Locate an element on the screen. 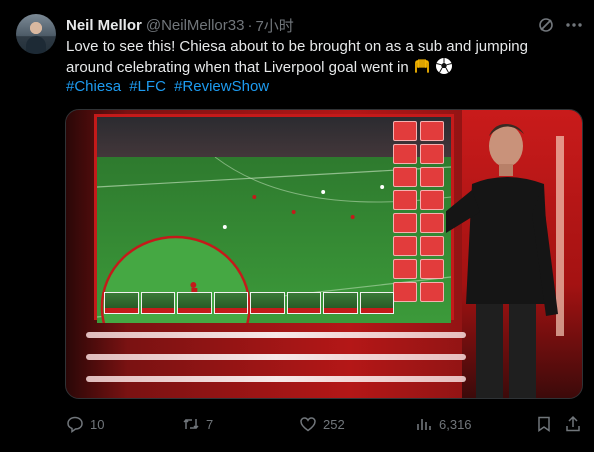  retweet-icon is located at coordinates (191, 424).